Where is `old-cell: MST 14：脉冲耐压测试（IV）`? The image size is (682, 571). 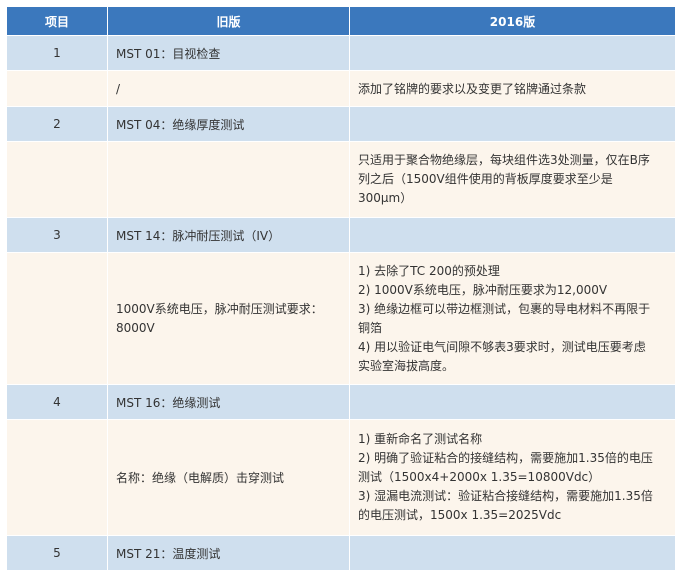 old-cell: MST 14：脉冲耐压测试（IV） is located at coordinates (228, 235).